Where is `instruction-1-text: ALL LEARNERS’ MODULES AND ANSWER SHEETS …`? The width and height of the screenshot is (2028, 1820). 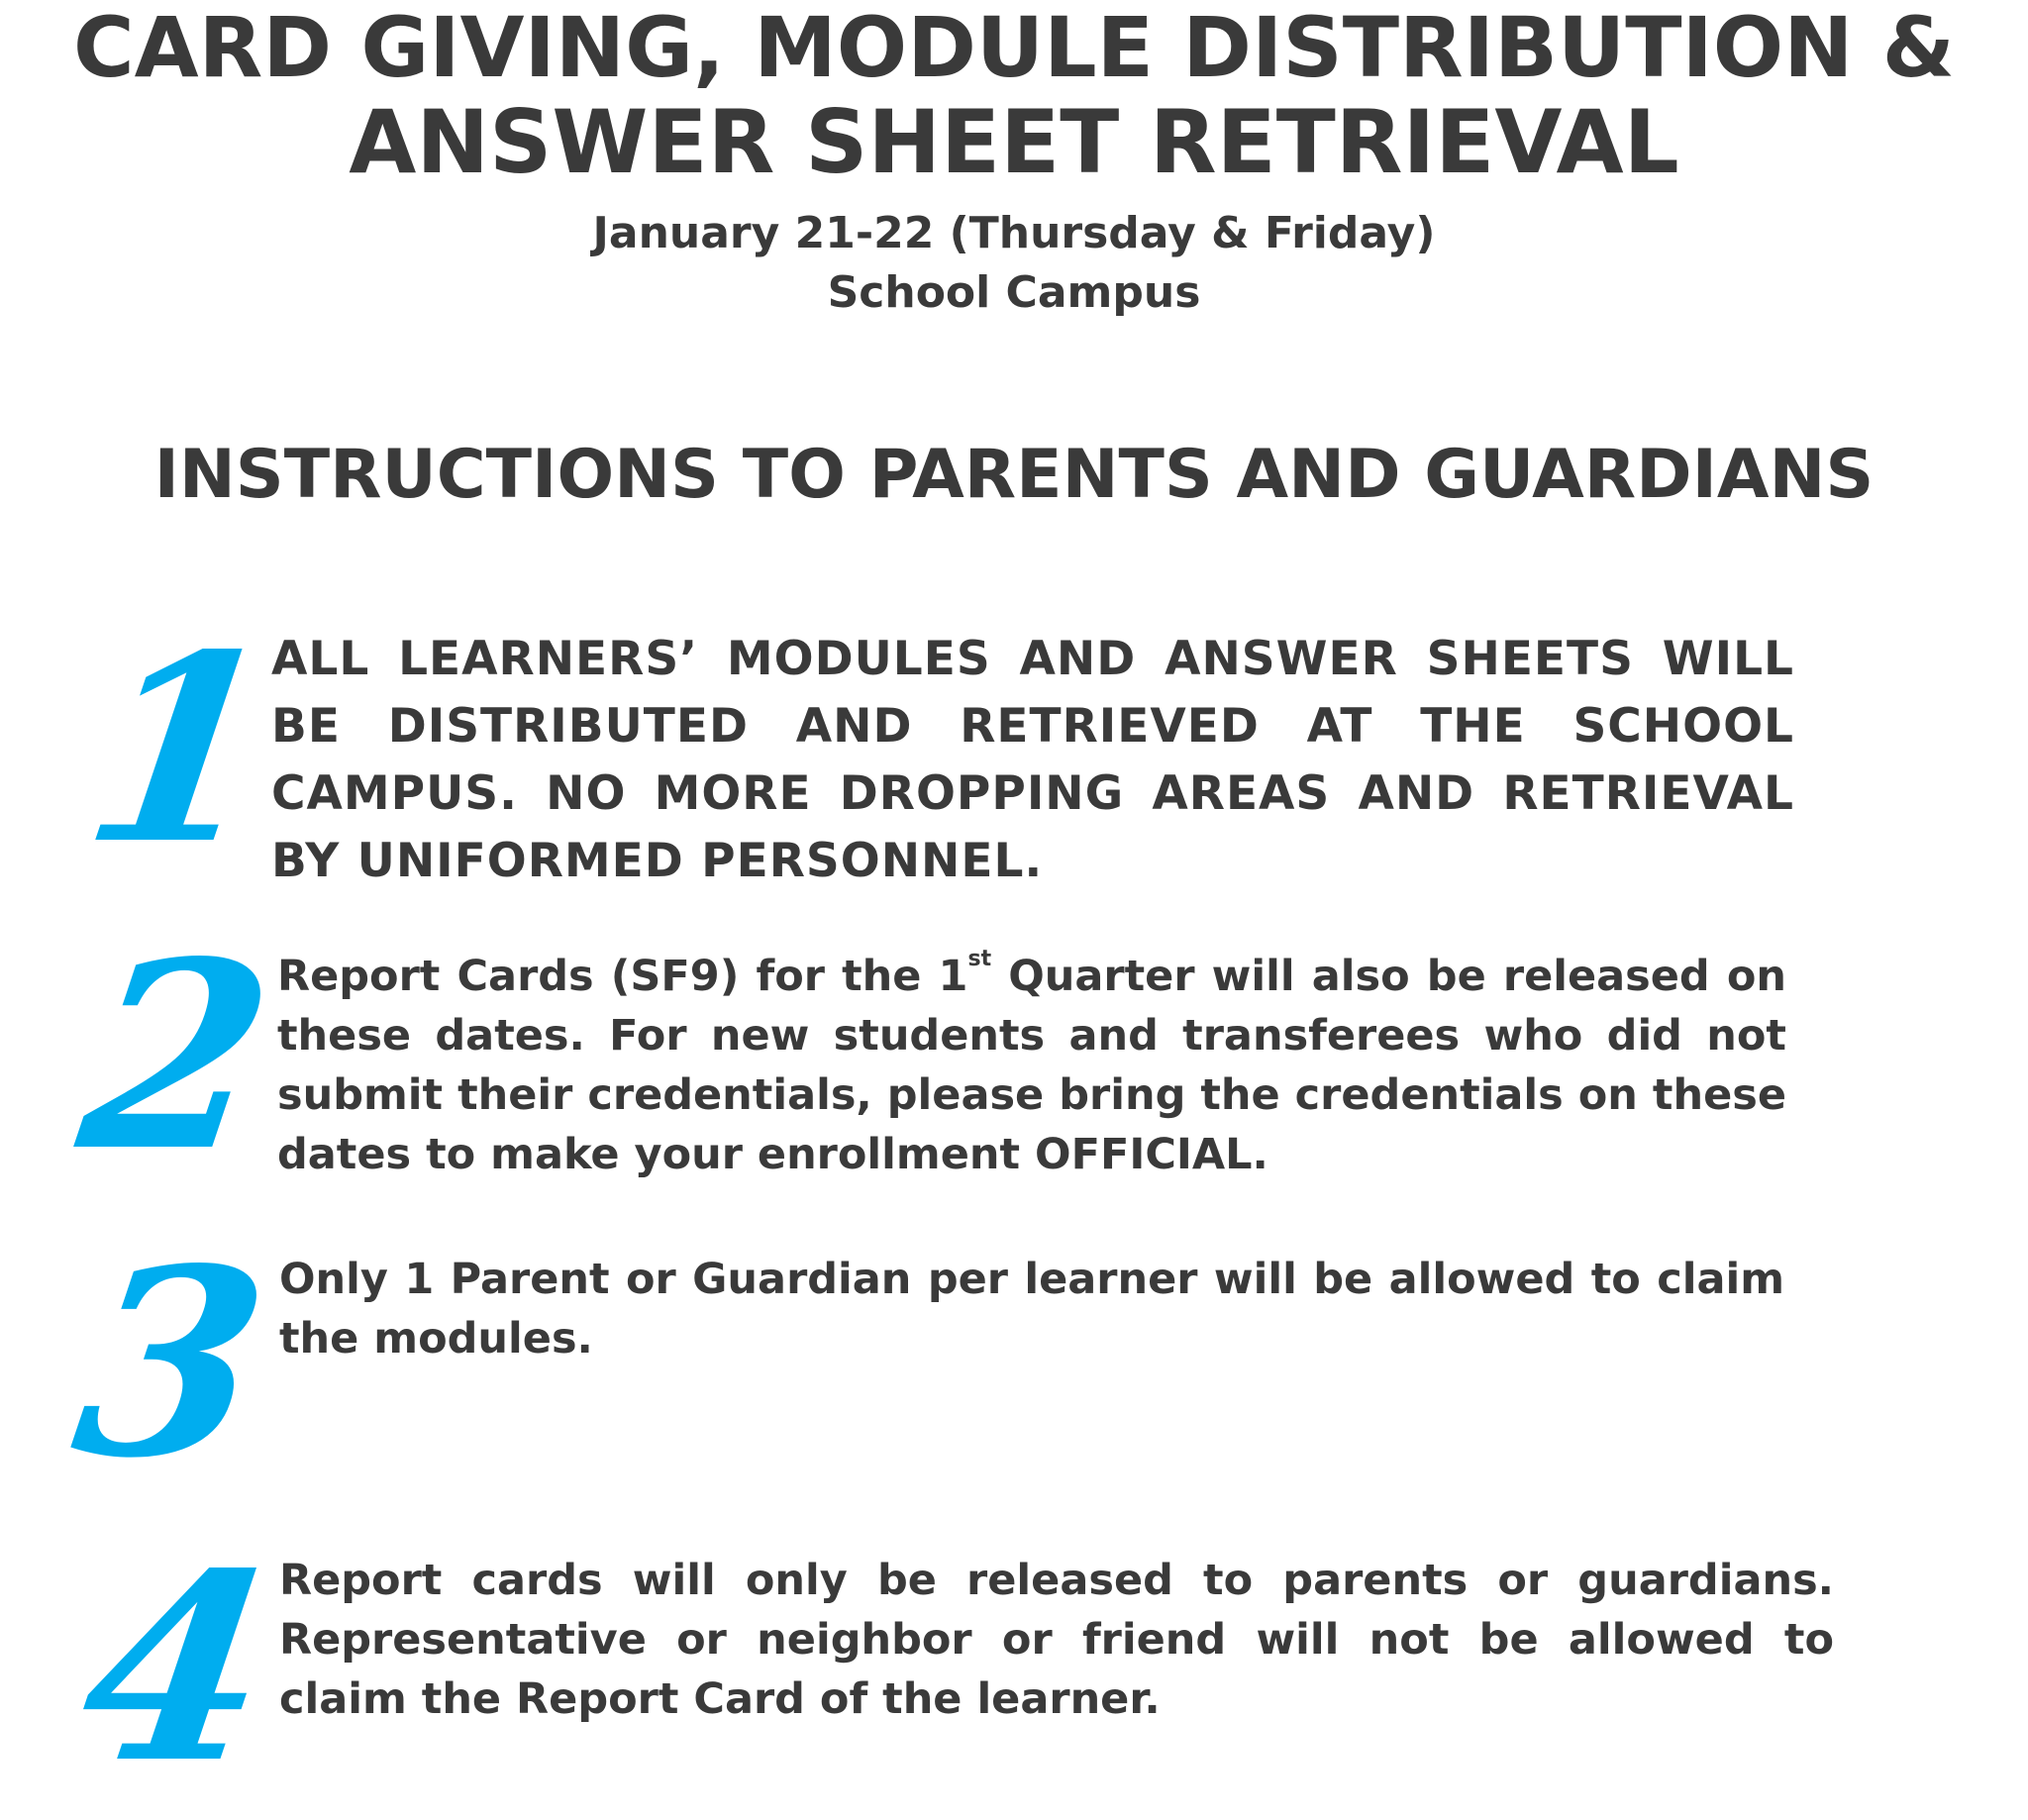
instruction-1-text: ALL LEARNERS’ MODULES AND ANSWER SHEETS … is located at coordinates (1032, 760).